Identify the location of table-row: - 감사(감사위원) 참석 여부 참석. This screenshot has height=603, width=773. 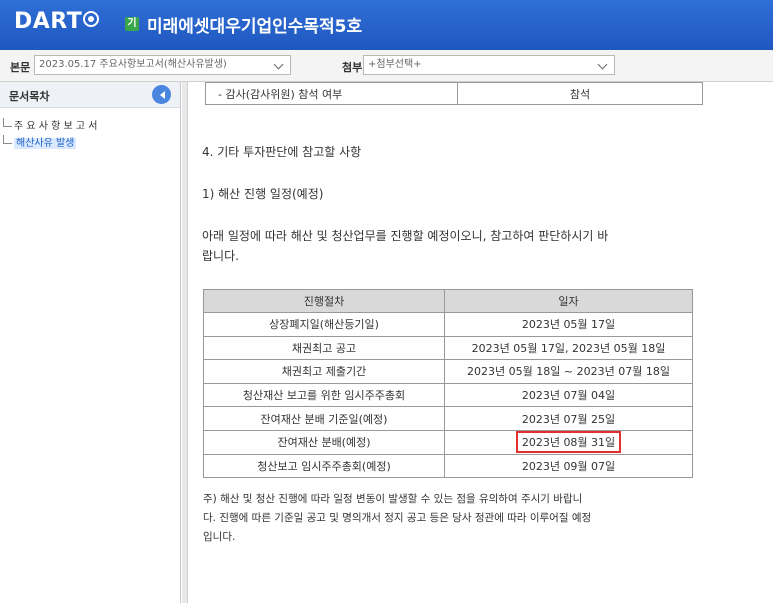
(454, 93).